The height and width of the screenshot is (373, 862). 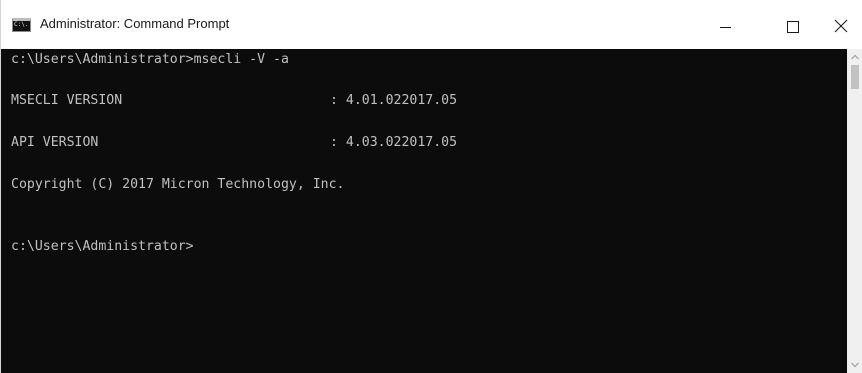 What do you see at coordinates (855, 77) in the screenshot?
I see `scrollbar-thumb` at bounding box center [855, 77].